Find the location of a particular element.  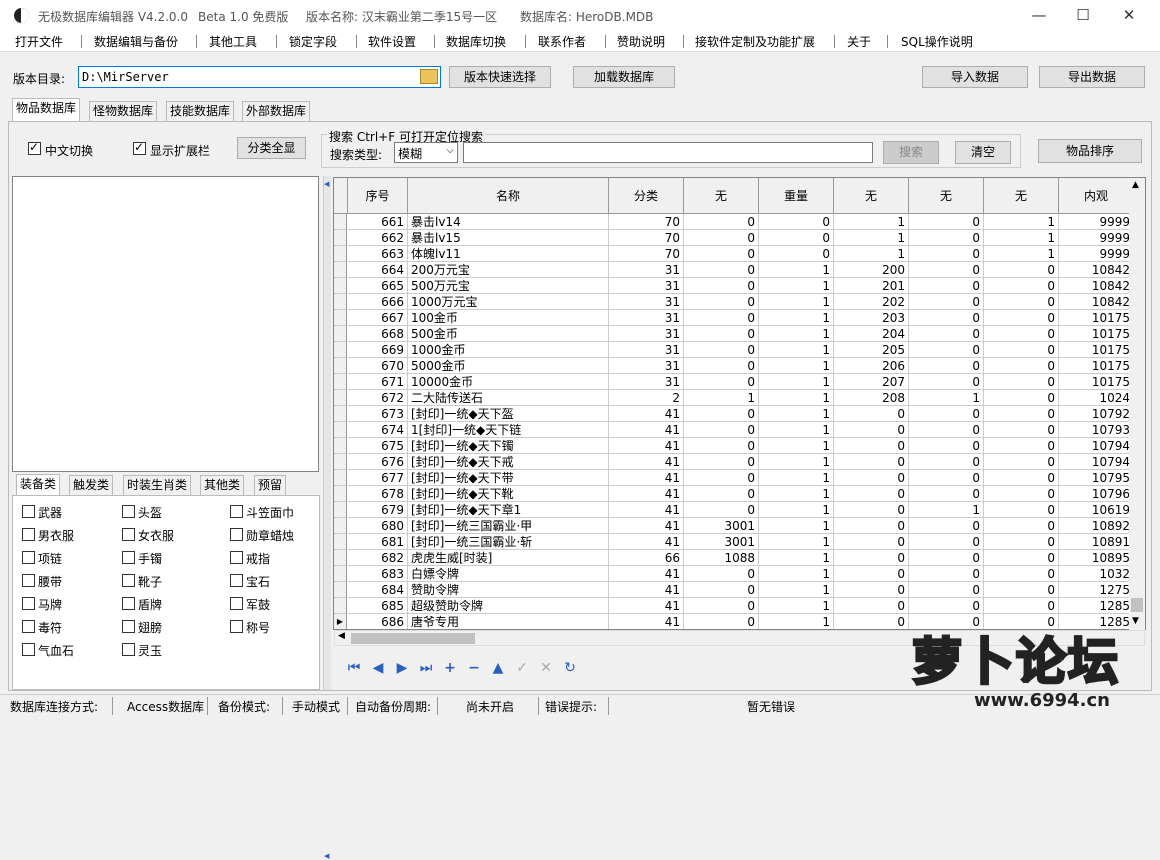

table-cell: 678 is located at coordinates (378, 494).